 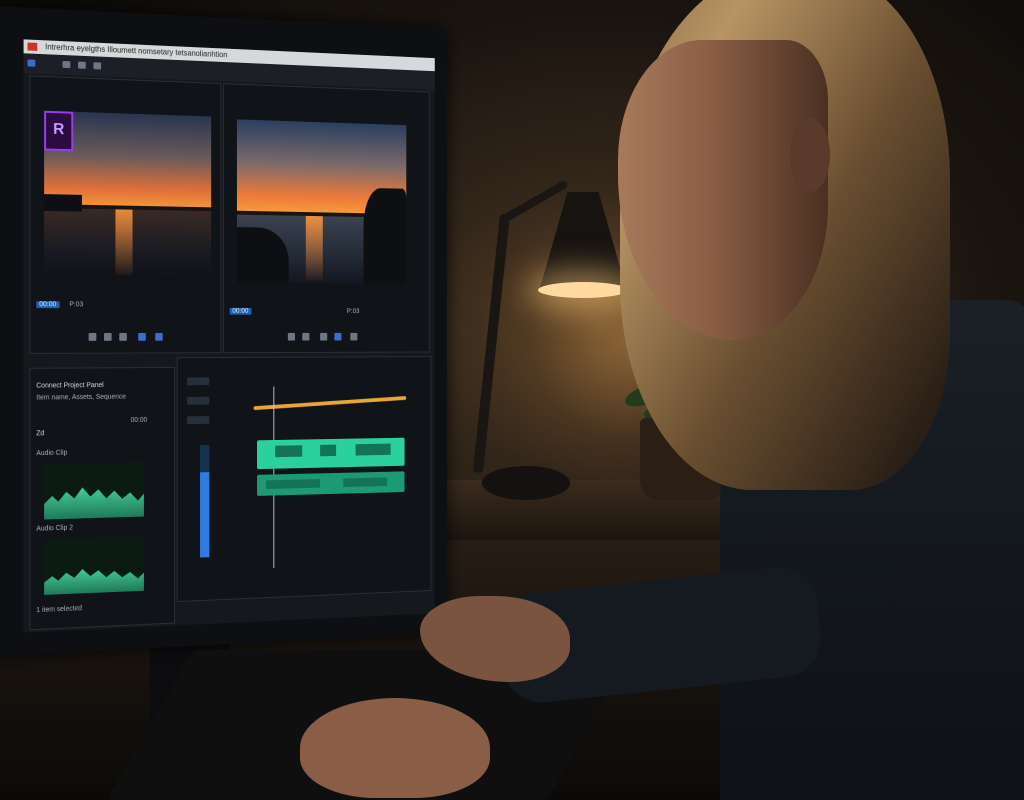 I want to click on overwrite-button, so click(x=159, y=336).